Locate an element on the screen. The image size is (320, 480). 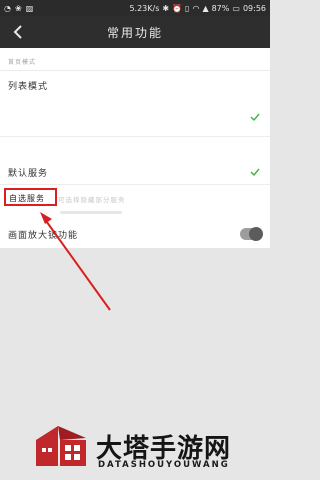
zoom-toggle is located at coordinates (251, 234).